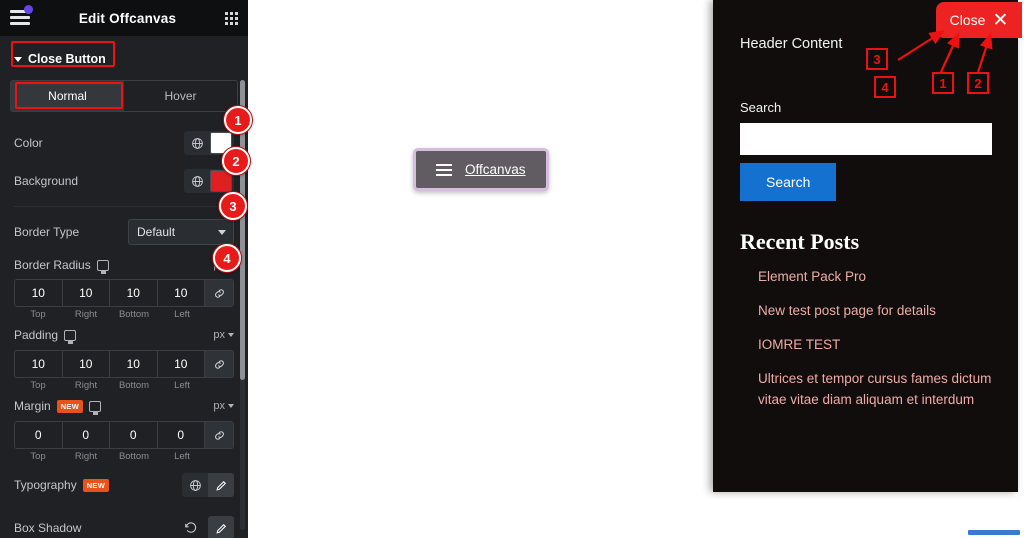  What do you see at coordinates (28, 143) in the screenshot?
I see `control-color-label: Color` at bounding box center [28, 143].